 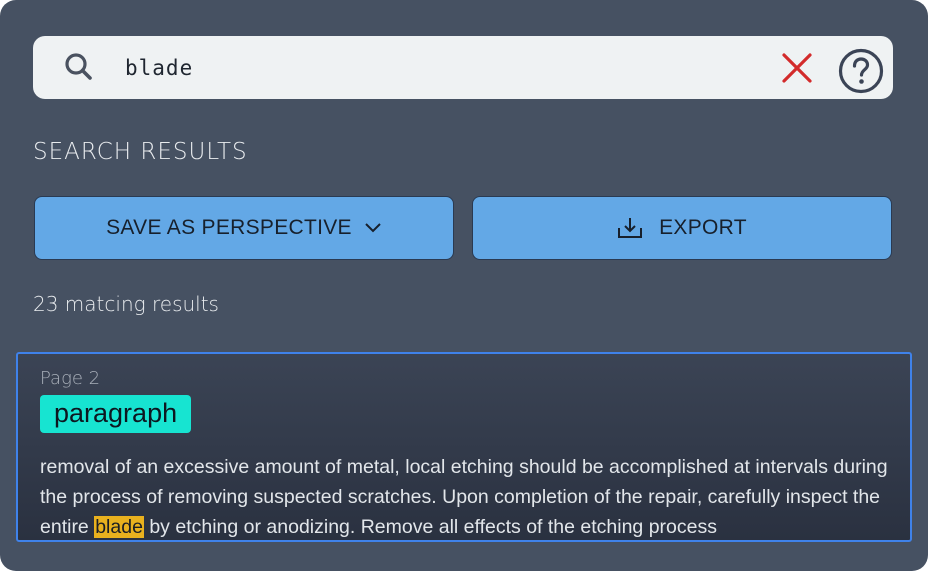 I want to click on search-bar, so click(x=463, y=67).